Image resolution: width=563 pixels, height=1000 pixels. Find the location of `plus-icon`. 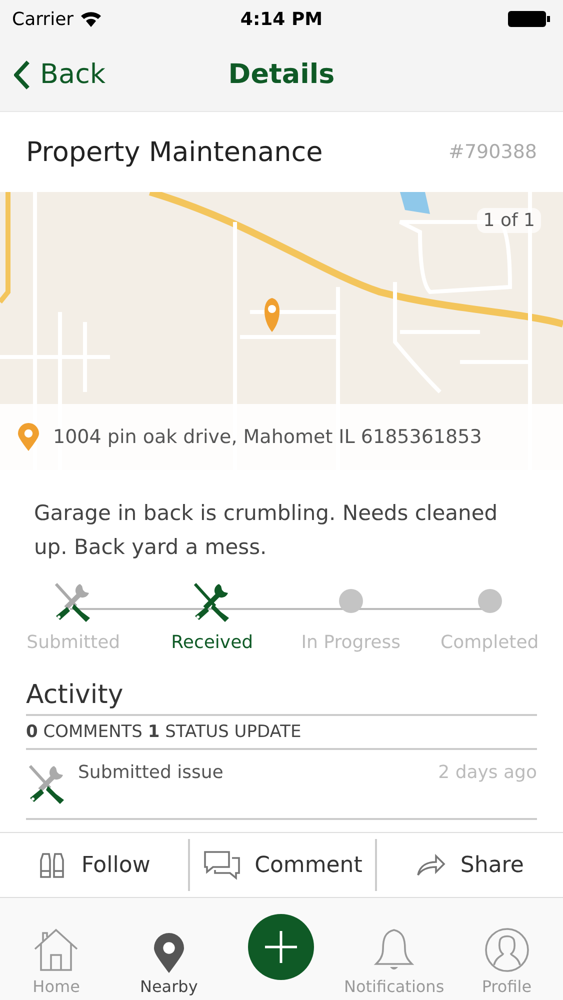

plus-icon is located at coordinates (281, 947).